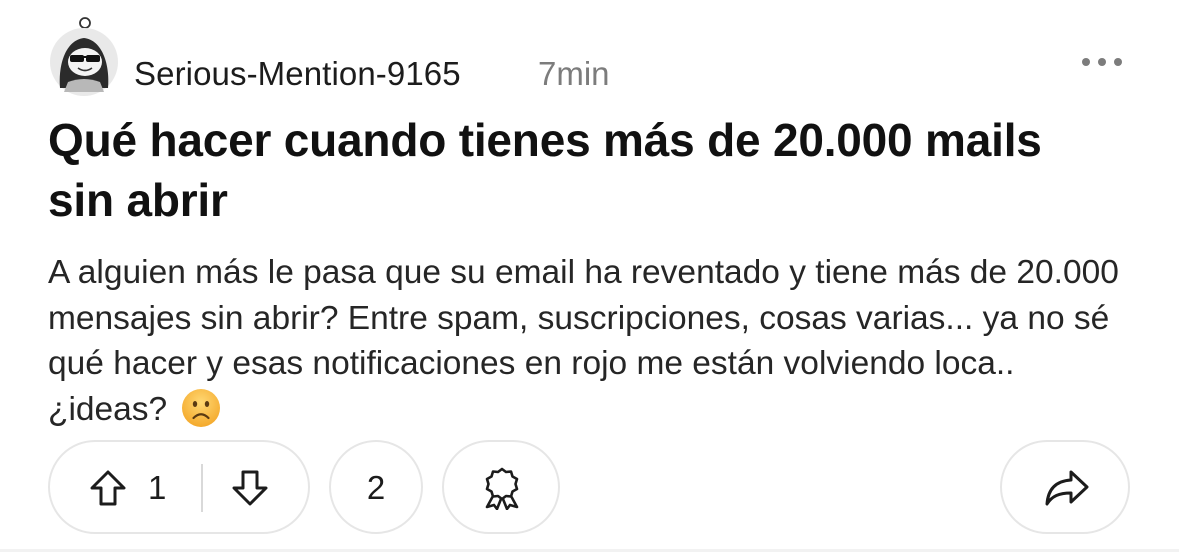 Image resolution: width=1179 pixels, height=552 pixels. I want to click on vote-divider, so click(202, 488).